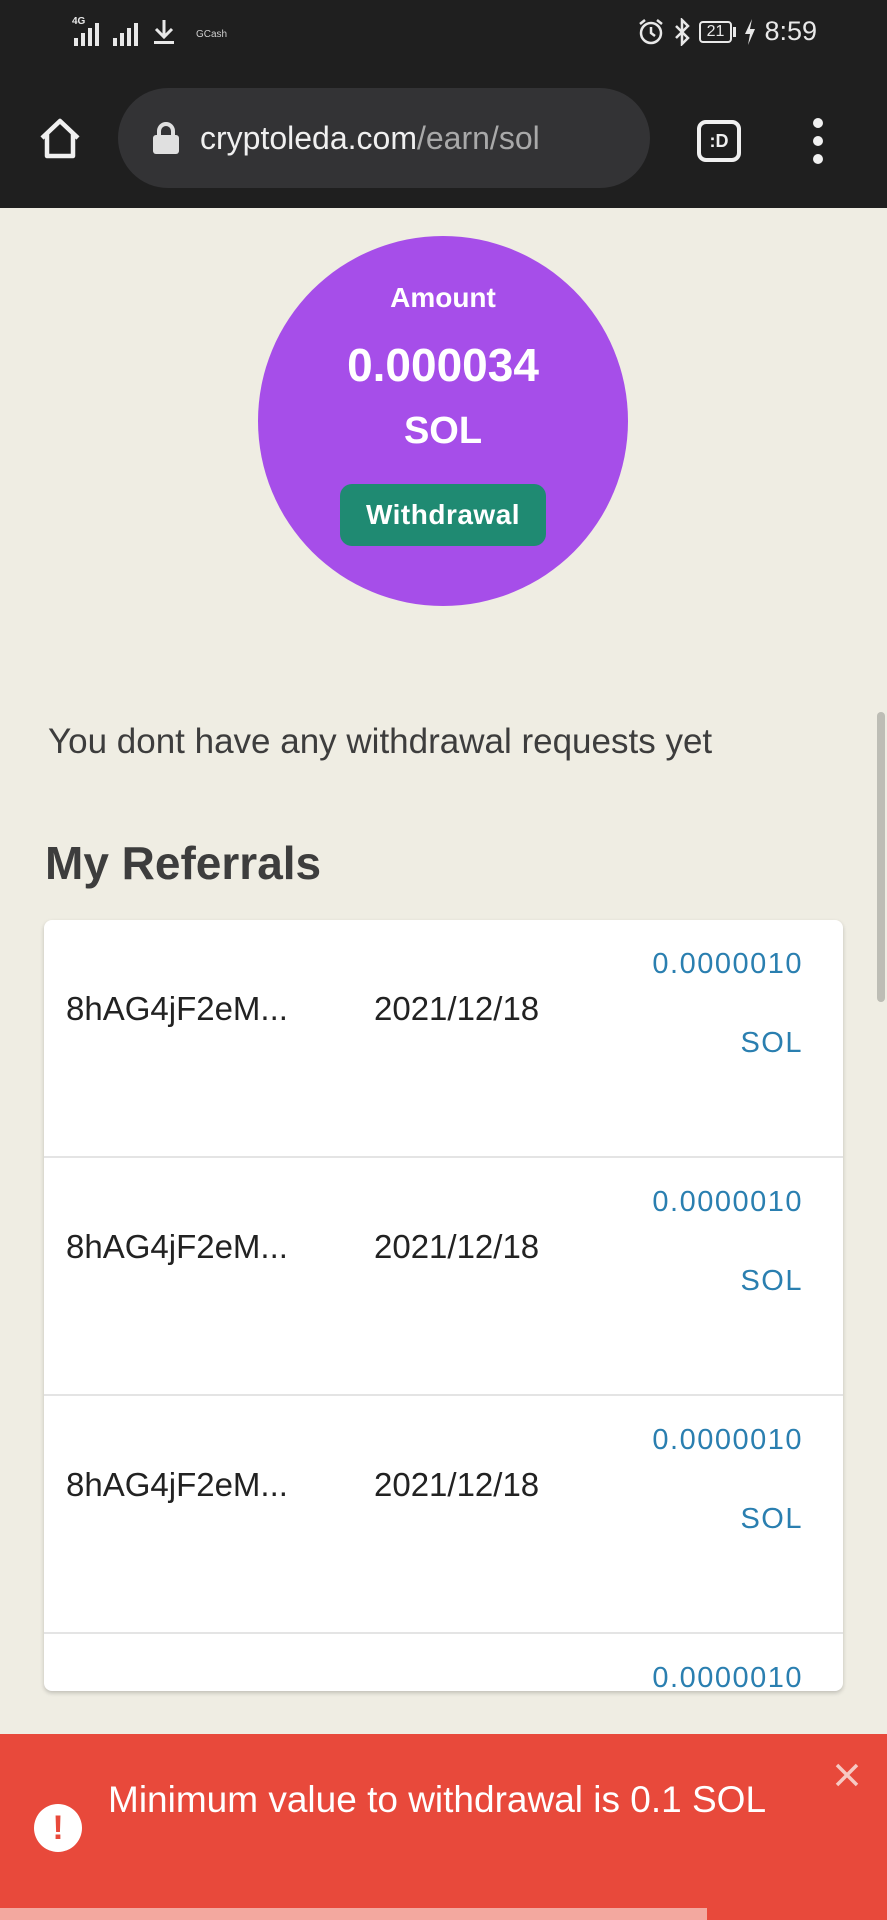 This screenshot has height=1920, width=887. I want to click on url-domain: cryptoleda.com, so click(308, 137).